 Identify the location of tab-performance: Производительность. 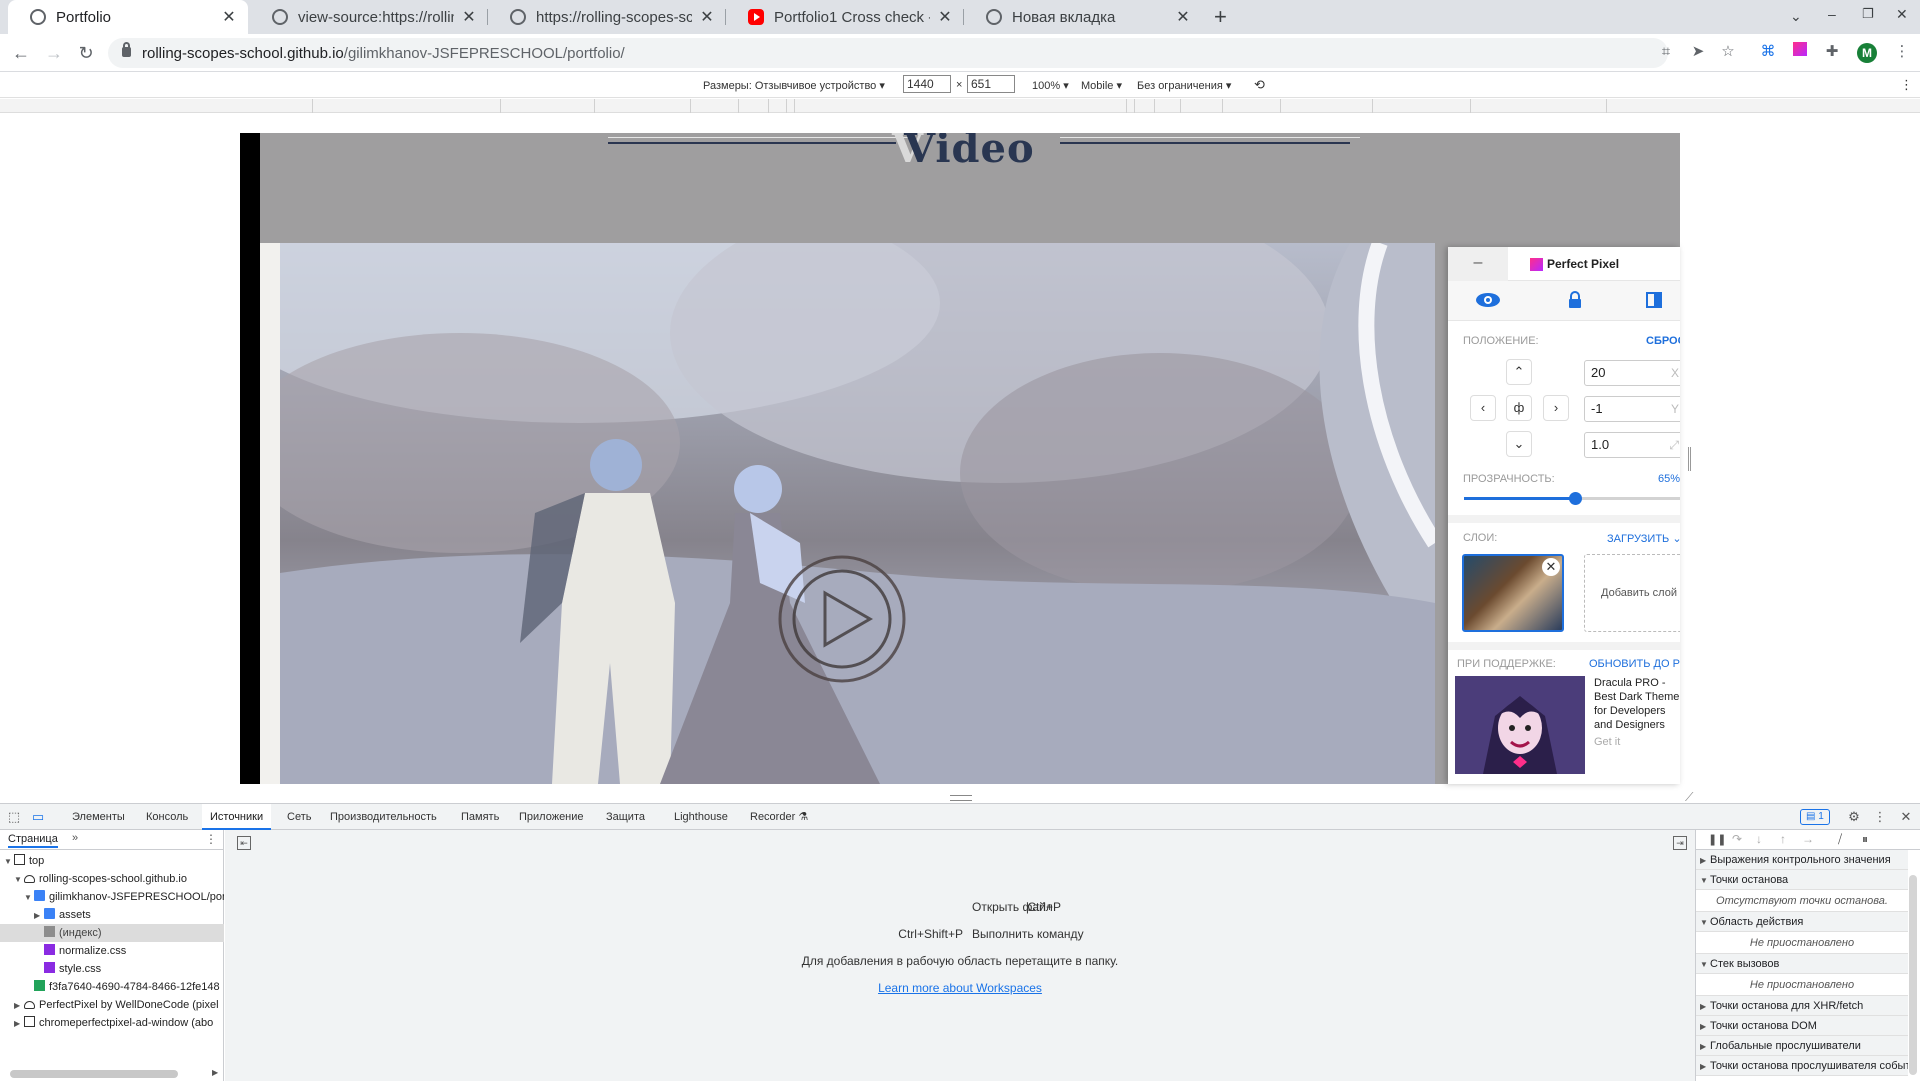
(383, 817).